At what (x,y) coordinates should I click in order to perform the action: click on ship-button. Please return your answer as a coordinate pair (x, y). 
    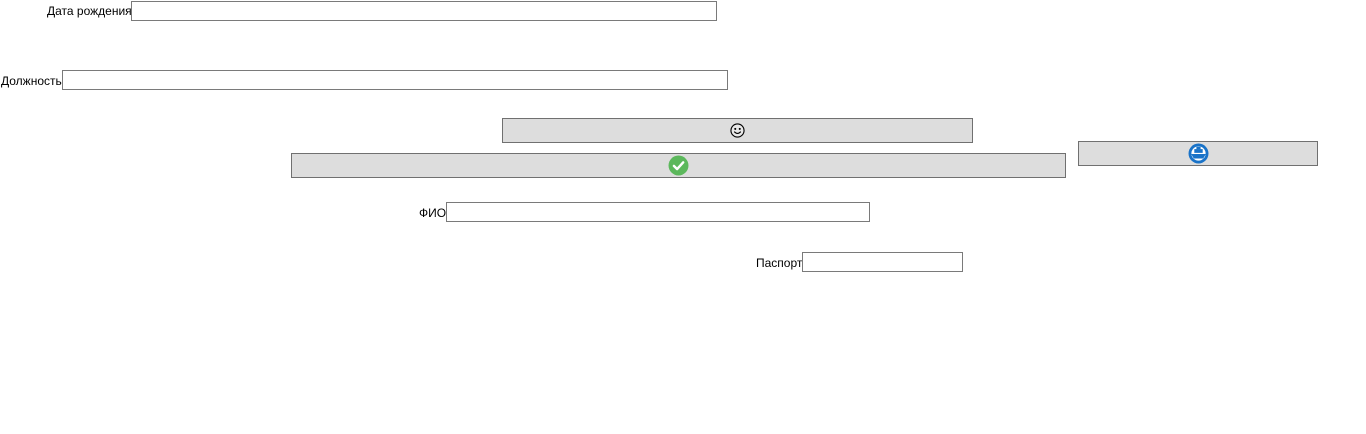
    Looking at the image, I should click on (1198, 153).